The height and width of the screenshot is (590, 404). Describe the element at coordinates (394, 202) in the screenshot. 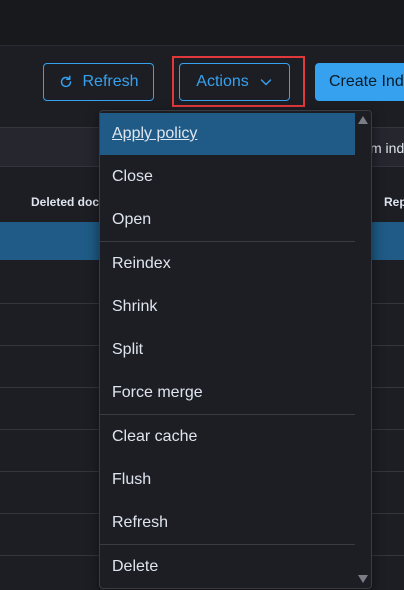

I see `column-header-replicas: Rep` at that location.